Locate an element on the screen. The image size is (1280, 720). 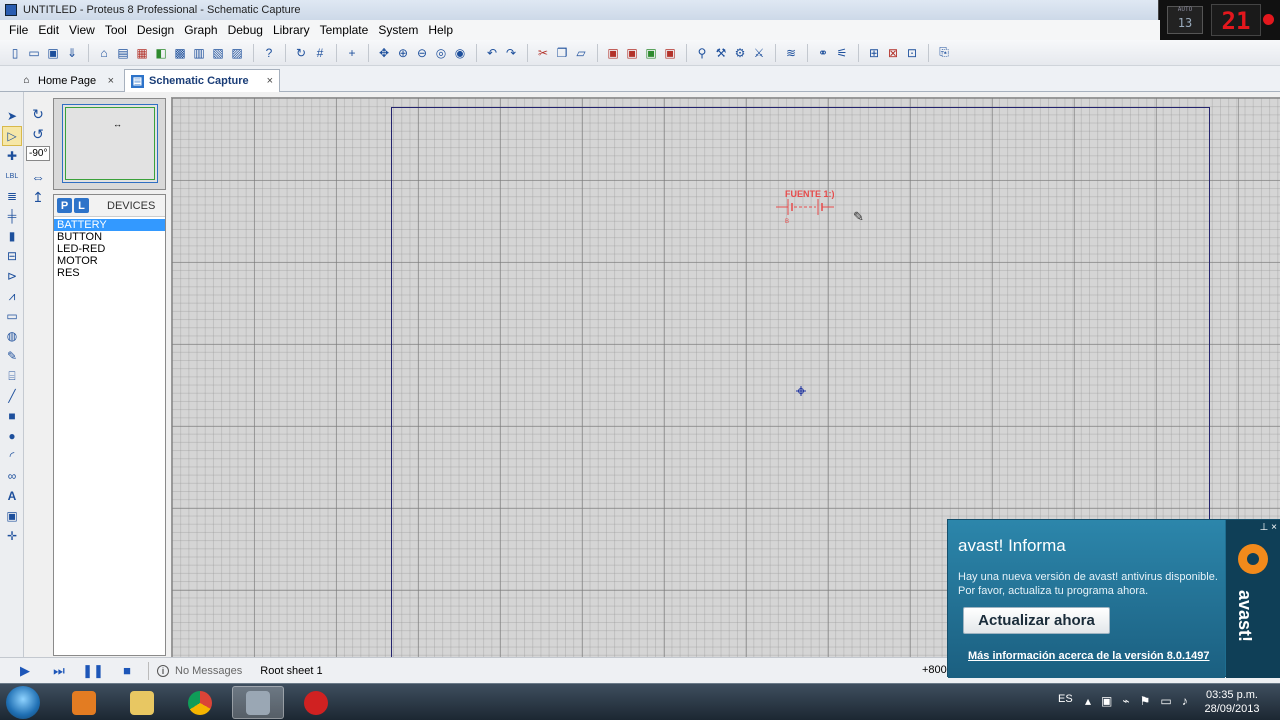
save-icon: ▣ is located at coordinates (53, 53).